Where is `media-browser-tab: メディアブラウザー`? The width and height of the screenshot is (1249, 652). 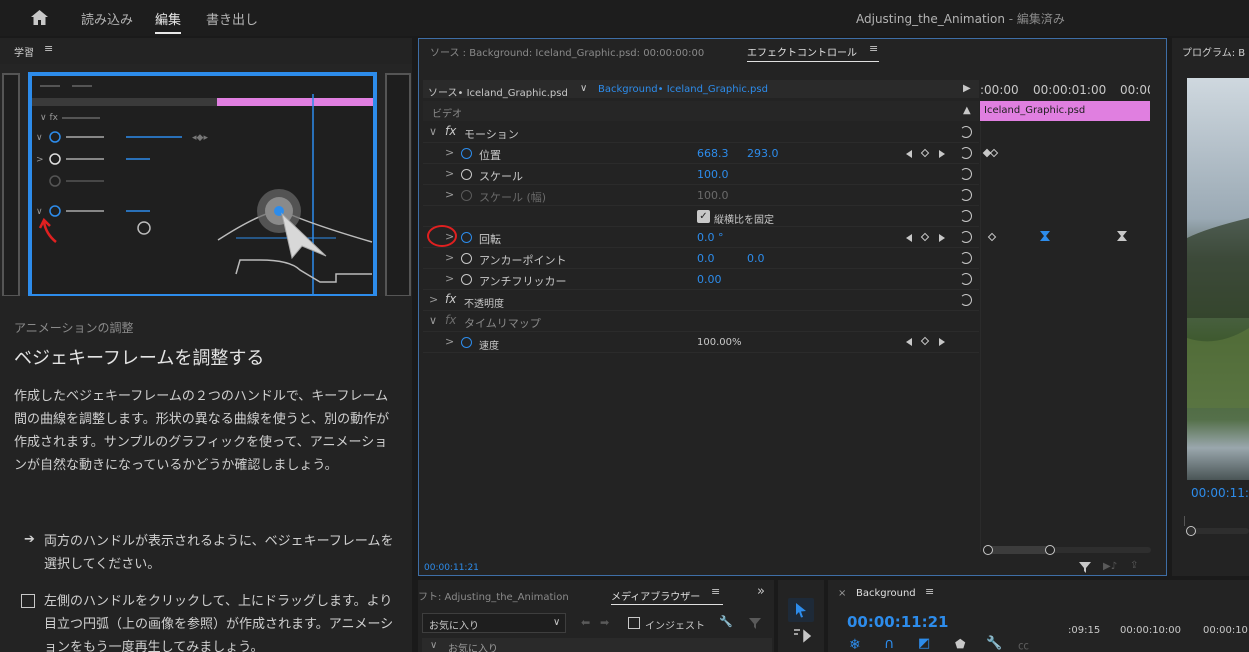 media-browser-tab: メディアブラウザー is located at coordinates (655, 595).